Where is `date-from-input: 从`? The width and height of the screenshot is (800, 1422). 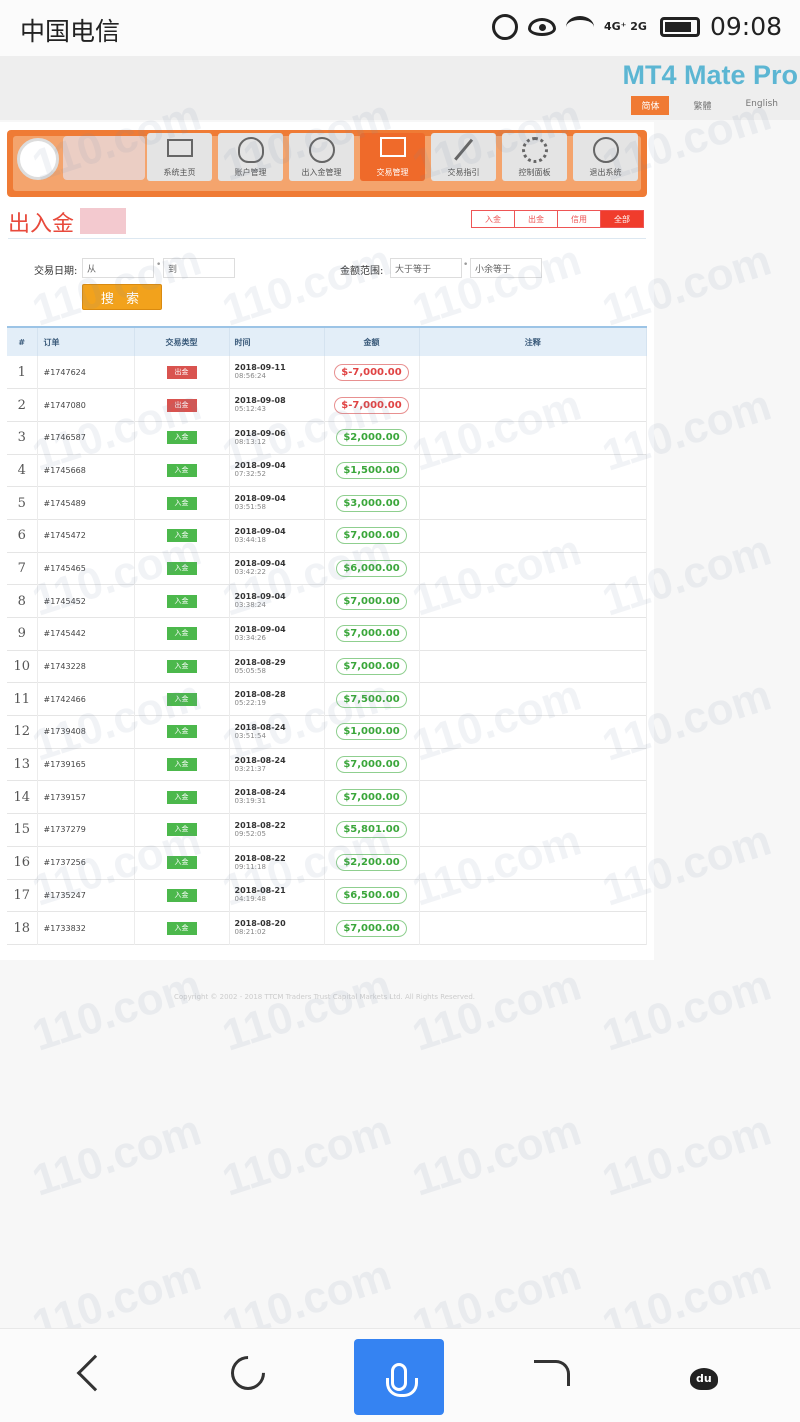
date-from-input: 从 is located at coordinates (118, 268).